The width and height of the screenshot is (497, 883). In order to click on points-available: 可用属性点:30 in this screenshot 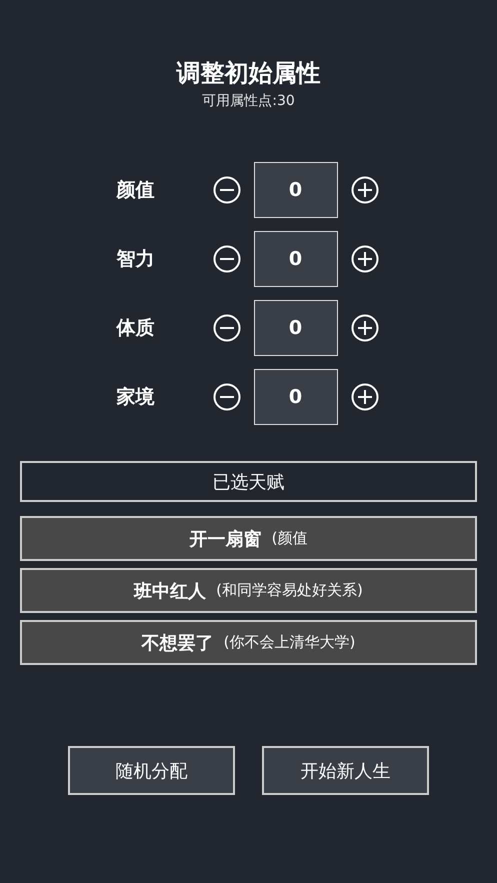, I will do `click(248, 101)`.